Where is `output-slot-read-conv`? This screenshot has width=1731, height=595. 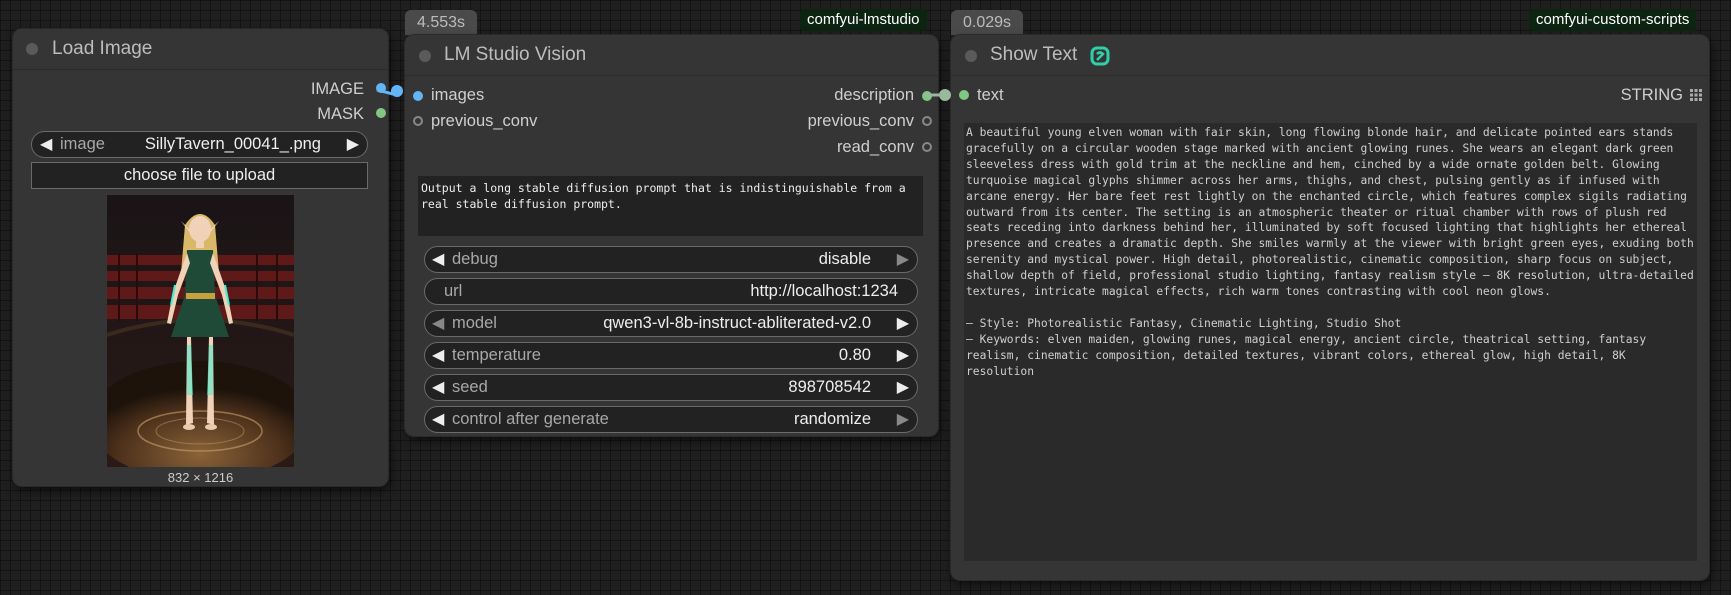 output-slot-read-conv is located at coordinates (927, 147).